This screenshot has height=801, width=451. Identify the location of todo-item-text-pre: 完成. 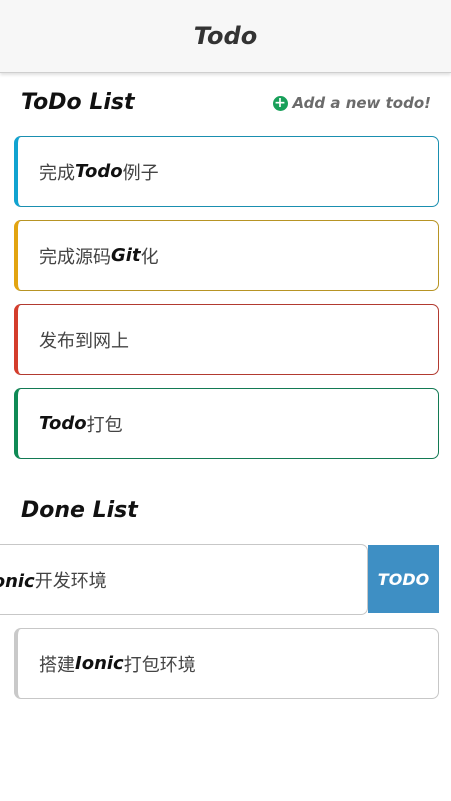
(57, 173).